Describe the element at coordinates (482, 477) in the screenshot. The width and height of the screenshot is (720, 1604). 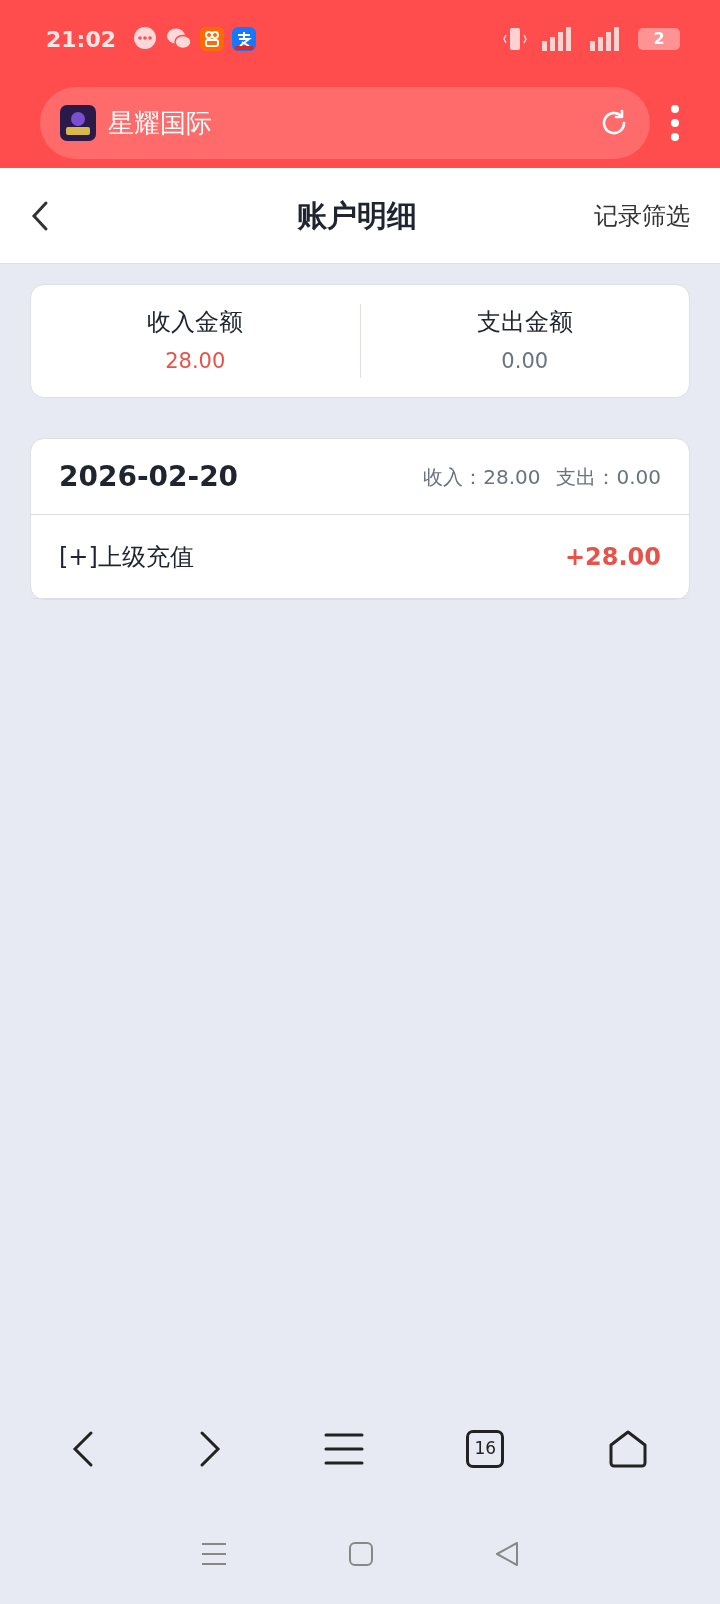
I see `day-income: 收入：28.00` at that location.